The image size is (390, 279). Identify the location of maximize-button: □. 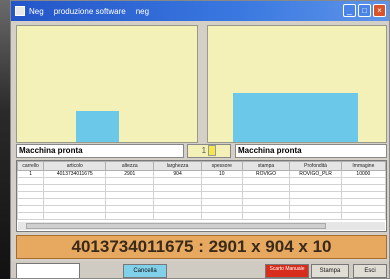
(364, 10).